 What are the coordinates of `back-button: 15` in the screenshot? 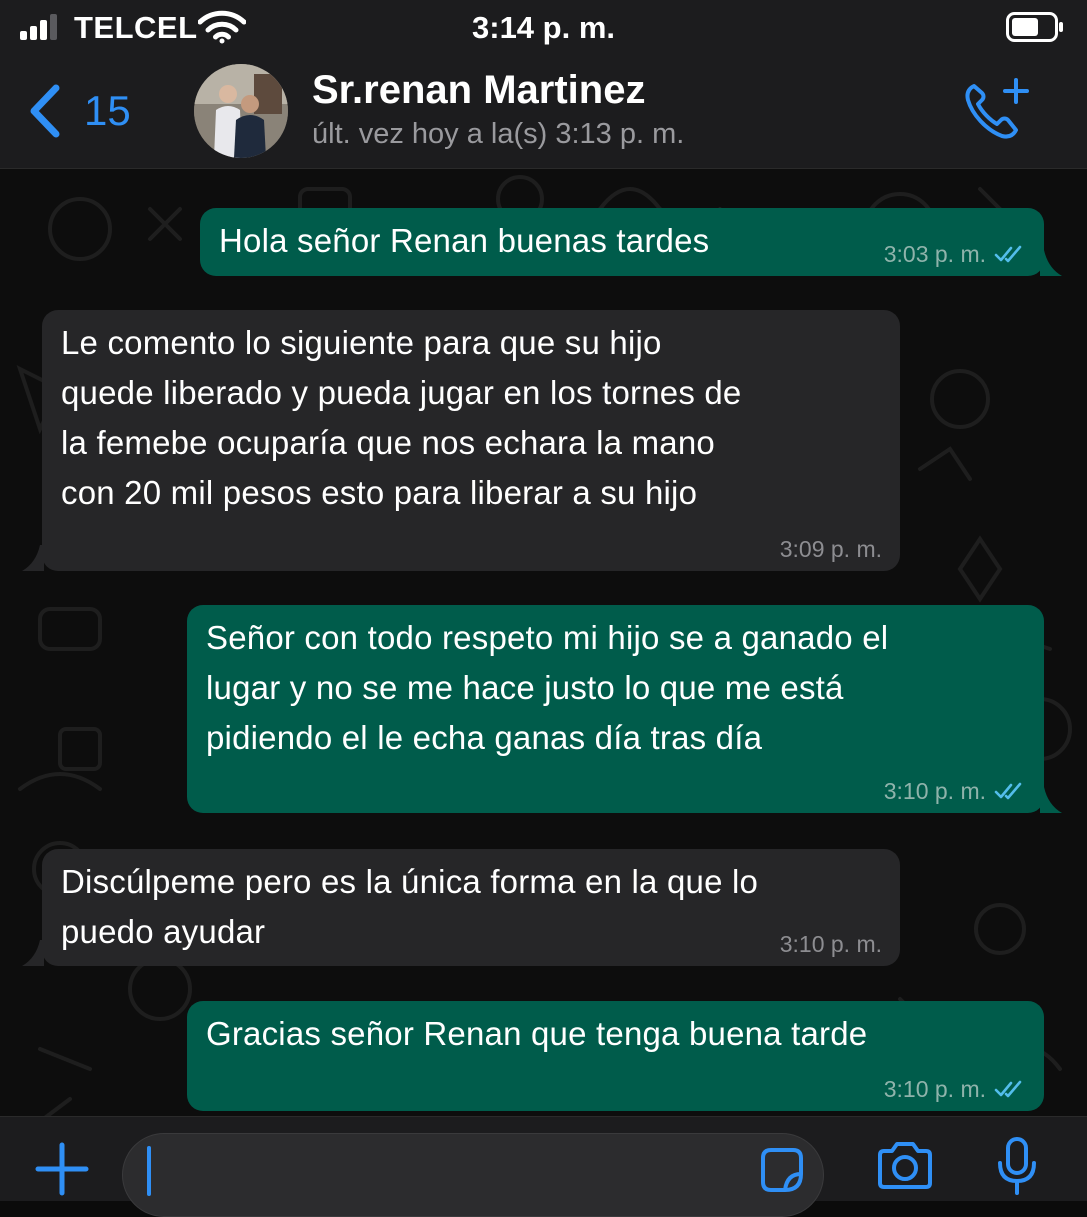 It's located at (78, 111).